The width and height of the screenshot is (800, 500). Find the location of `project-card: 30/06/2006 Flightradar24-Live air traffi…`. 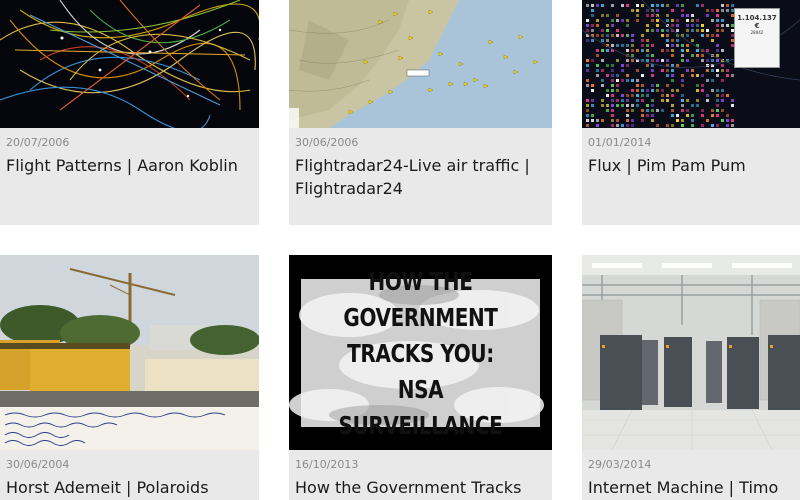

project-card: 30/06/2006 Flightradar24-Live air traffi… is located at coordinates (420, 112).